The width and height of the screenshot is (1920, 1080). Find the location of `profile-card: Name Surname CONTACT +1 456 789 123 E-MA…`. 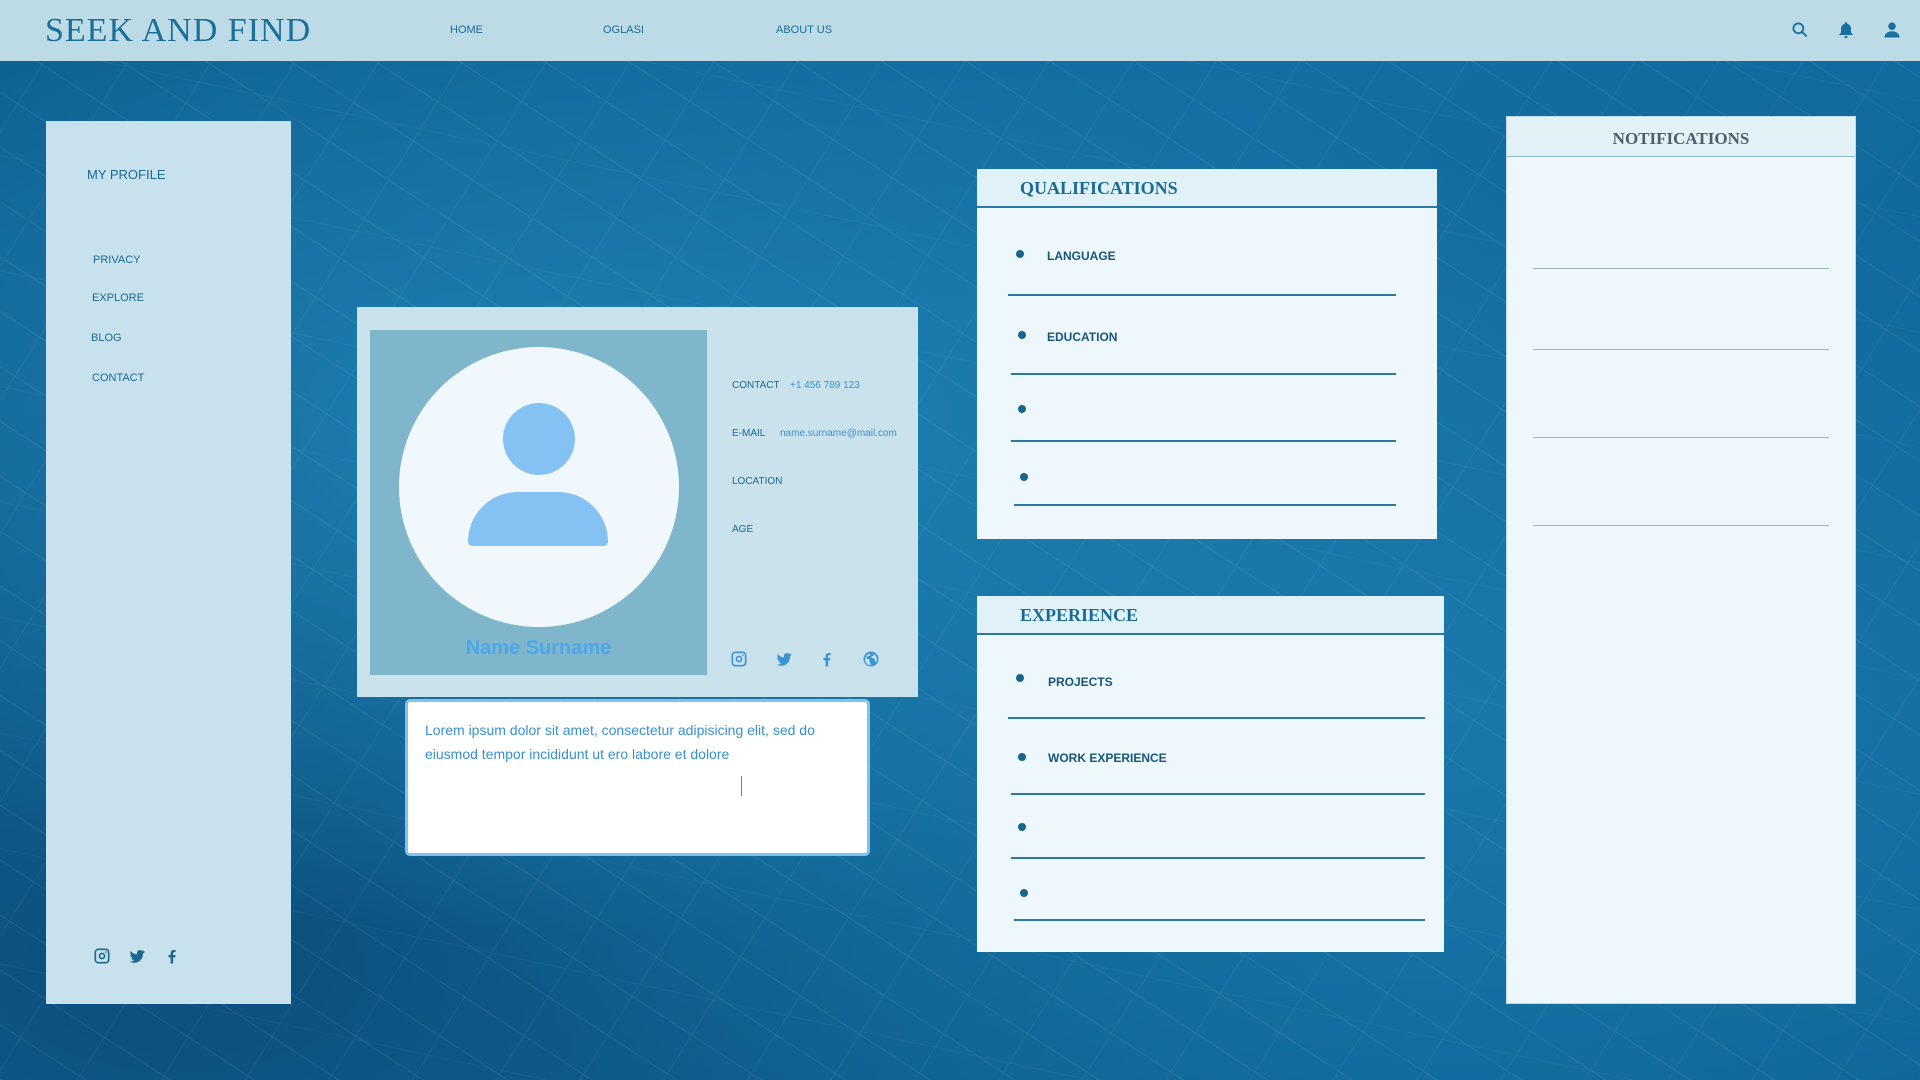

profile-card: Name Surname CONTACT +1 456 789 123 E-MA… is located at coordinates (637, 502).